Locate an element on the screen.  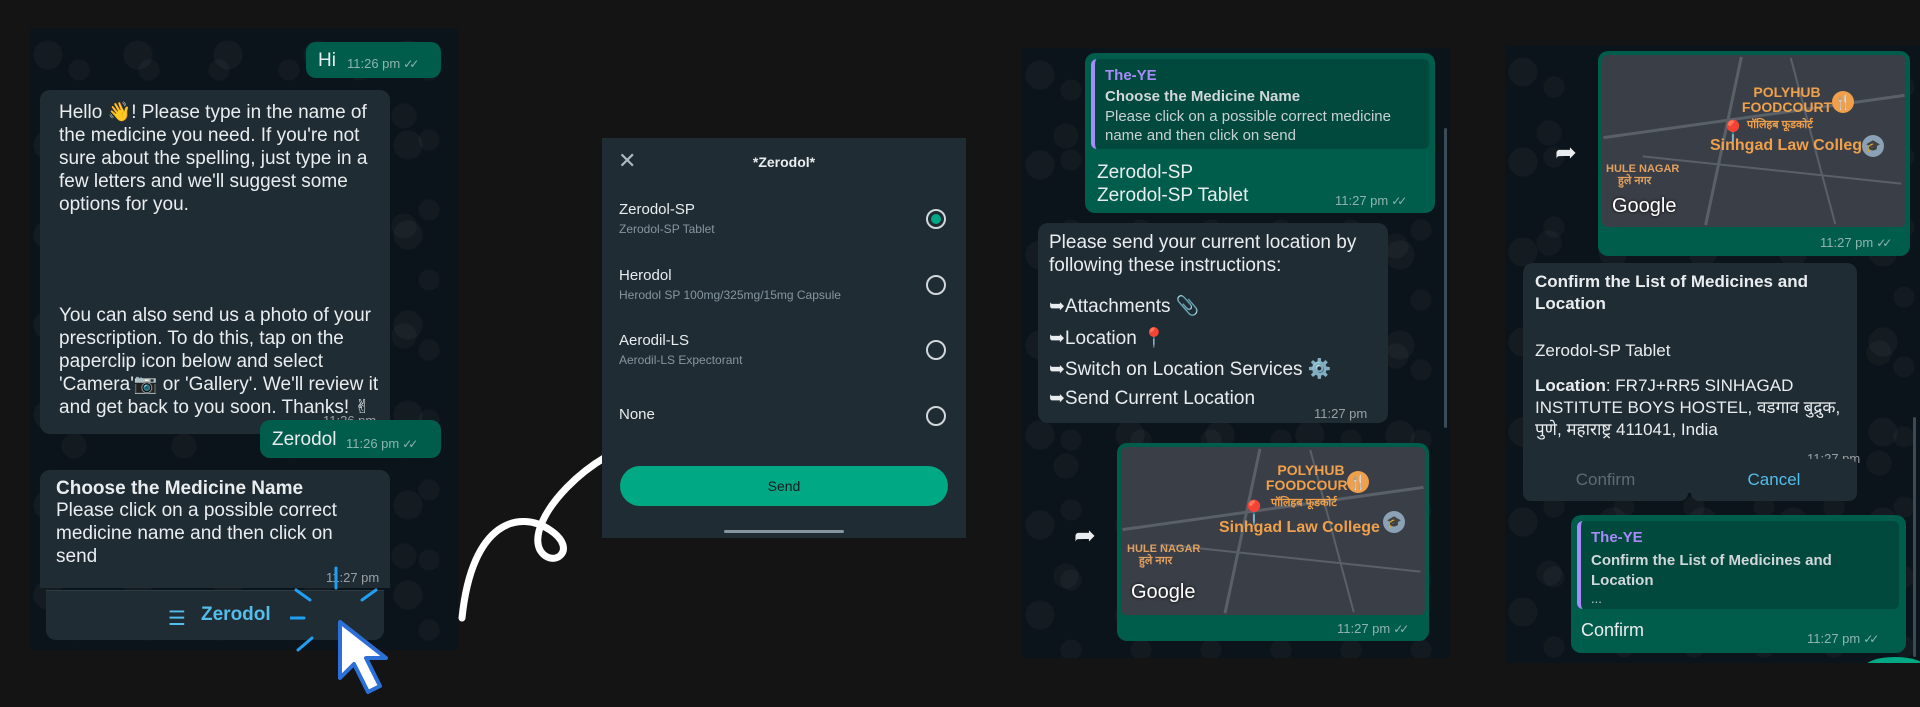
option-zerodol-sp: Zerodol-SP Zerodol-SP Tablet is located at coordinates (784, 223).